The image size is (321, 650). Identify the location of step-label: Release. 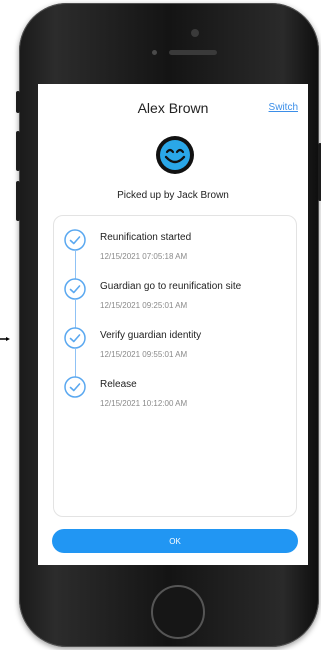
(118, 384).